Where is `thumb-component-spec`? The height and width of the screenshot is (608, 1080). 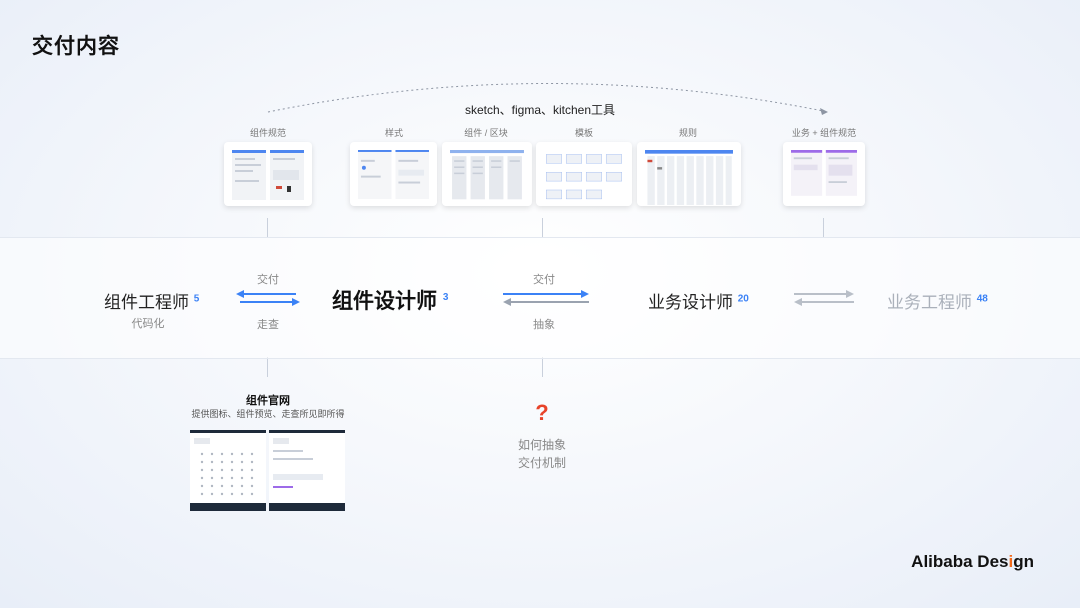 thumb-component-spec is located at coordinates (268, 174).